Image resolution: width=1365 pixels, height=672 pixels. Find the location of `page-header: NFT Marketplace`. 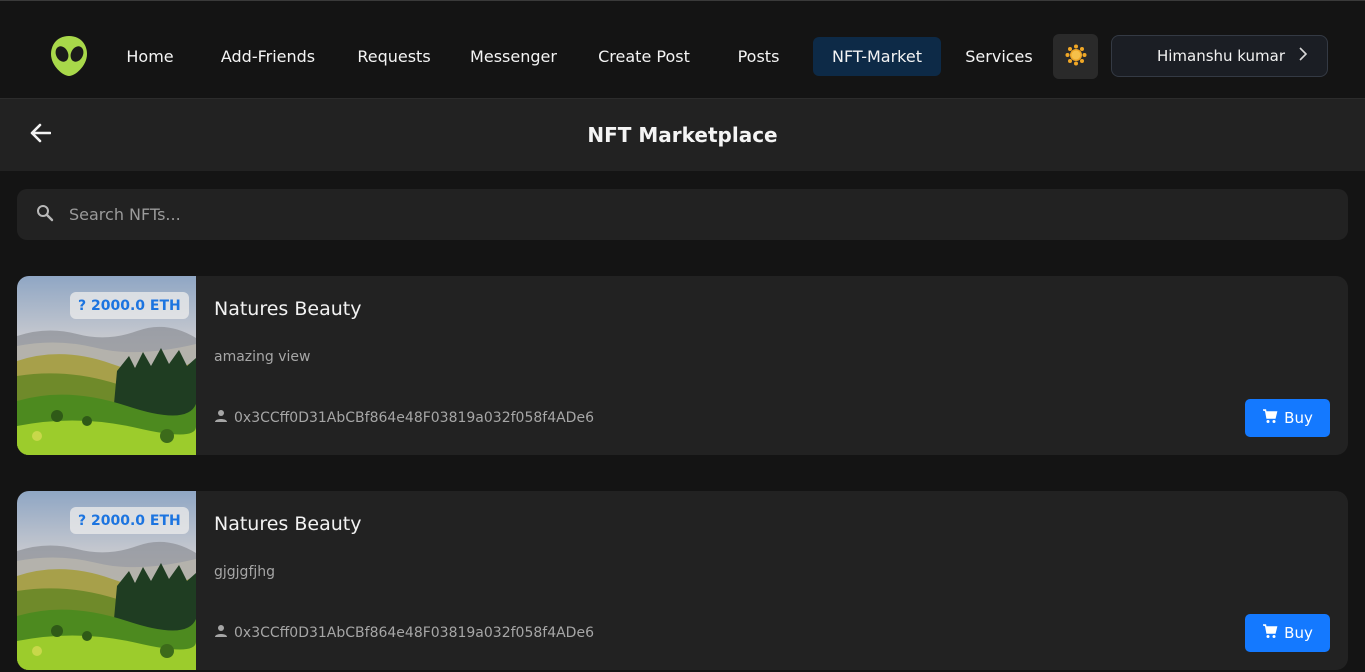

page-header: NFT Marketplace is located at coordinates (682, 135).